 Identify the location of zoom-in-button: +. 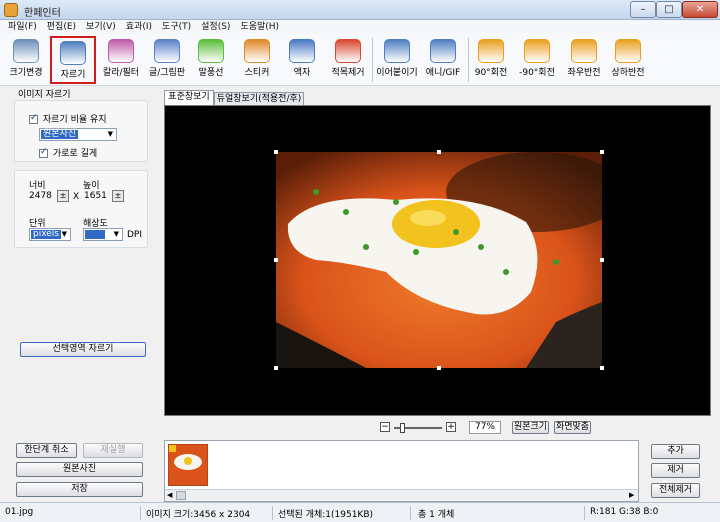
(451, 427).